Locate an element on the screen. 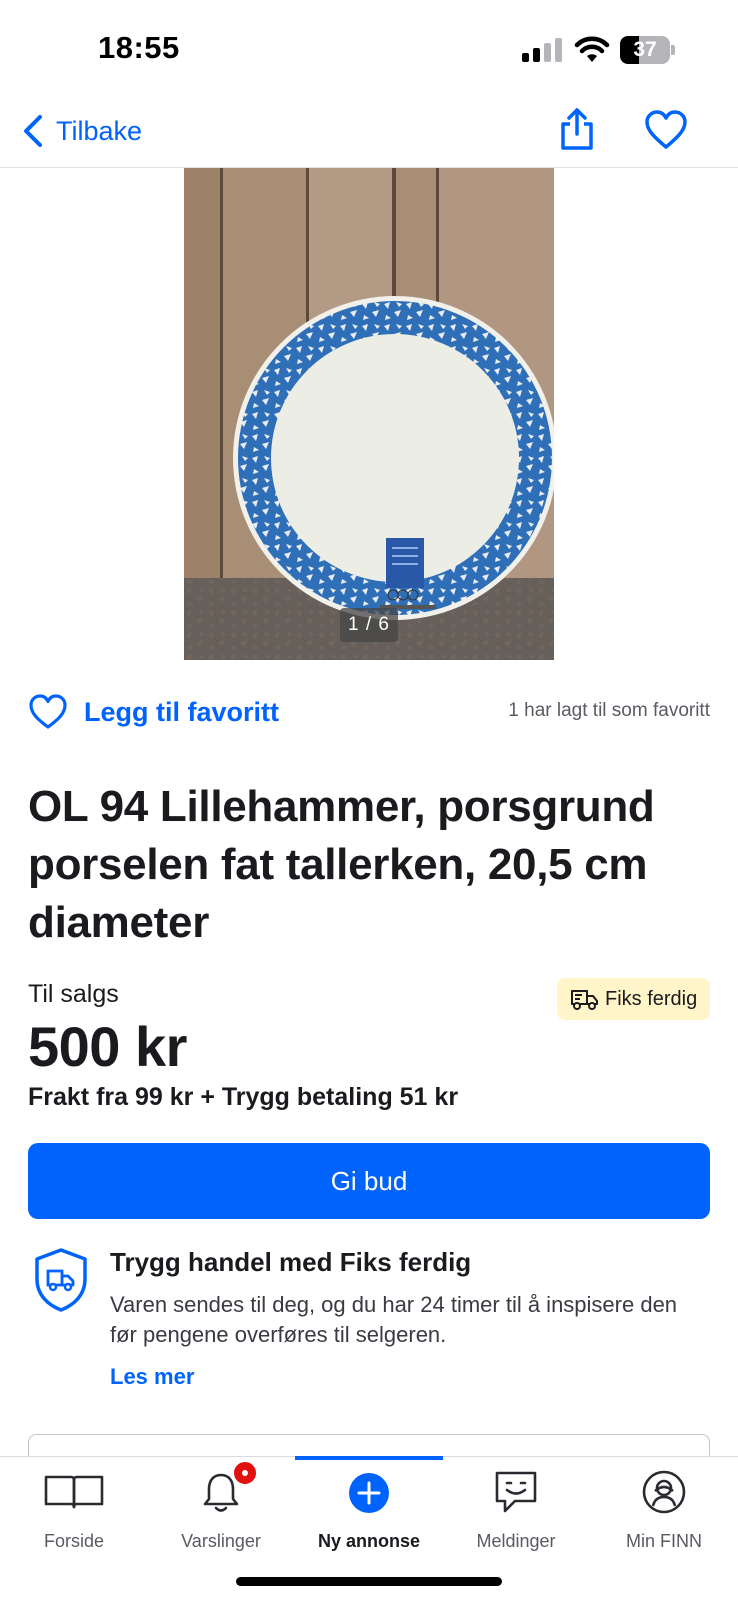  status-bar: 18:55 37 is located at coordinates (369, 50).